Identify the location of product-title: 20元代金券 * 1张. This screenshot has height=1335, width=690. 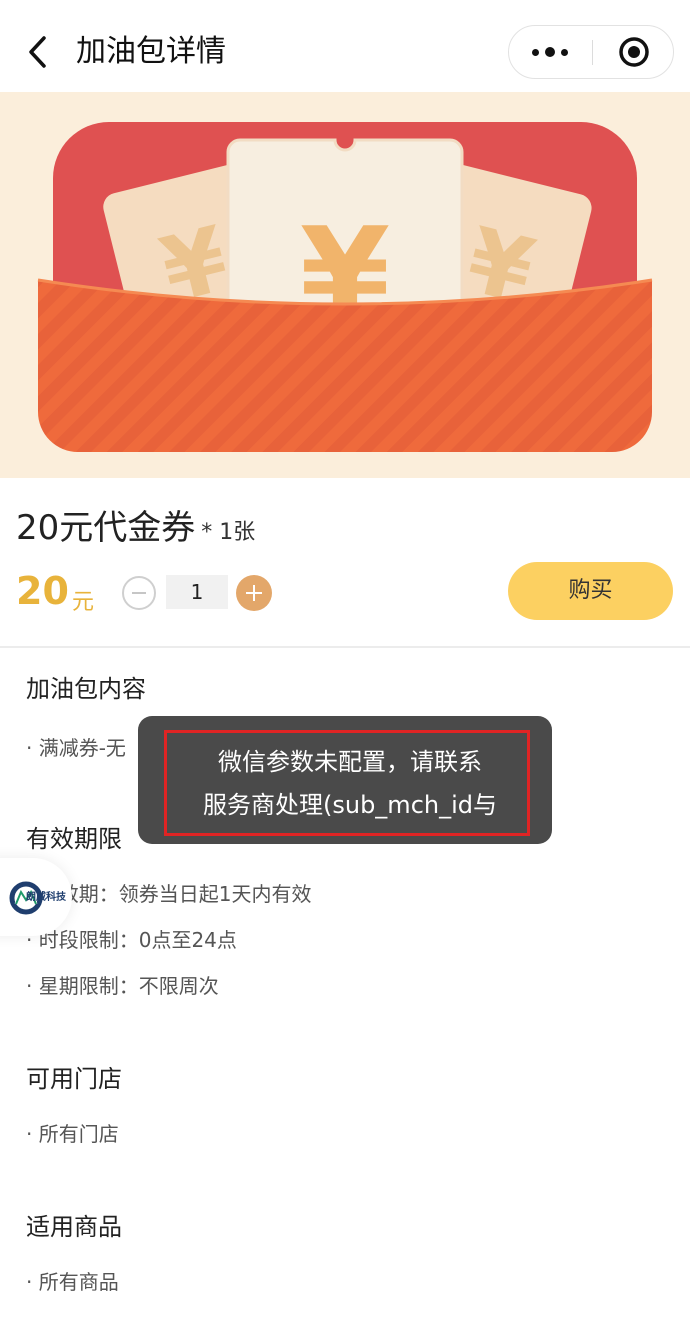
(135, 530).